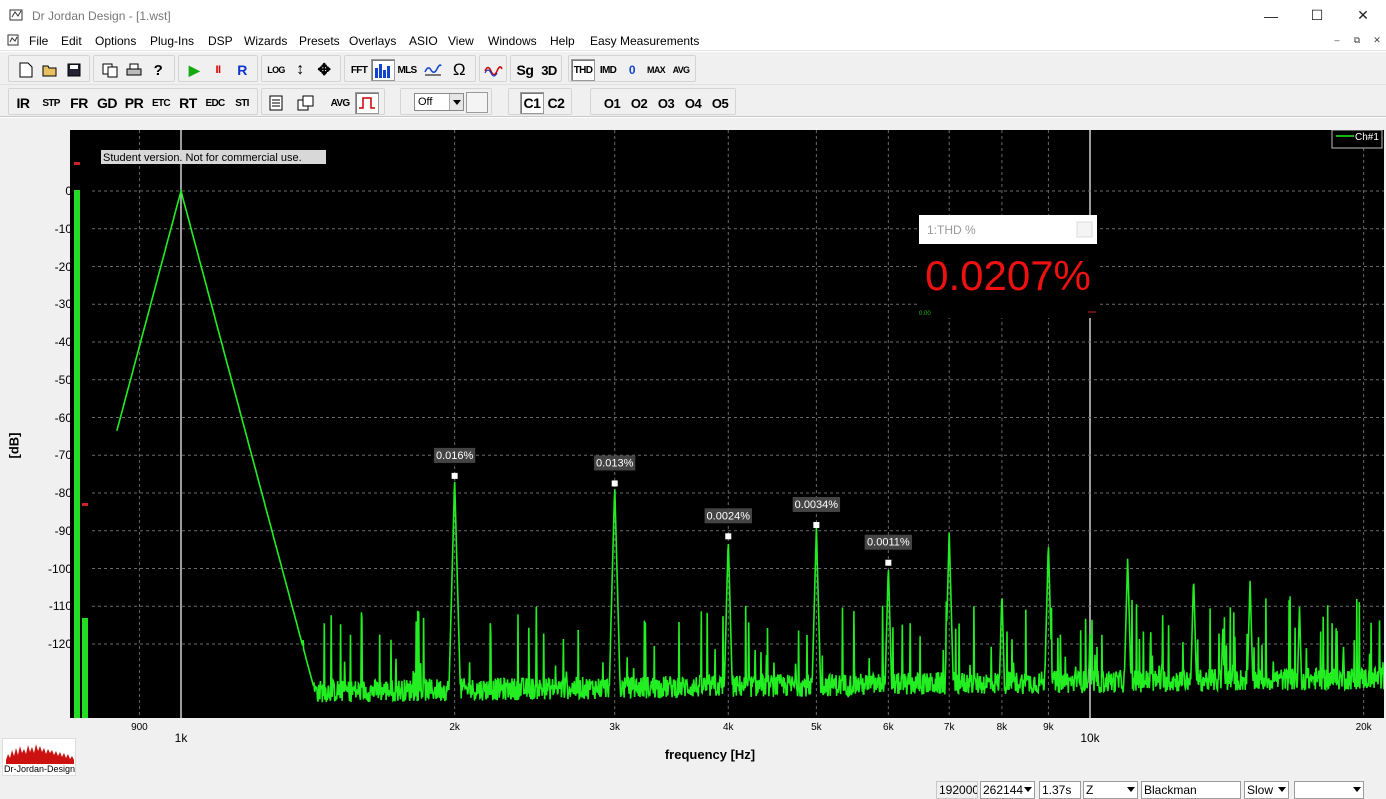 The height and width of the screenshot is (799, 1386). What do you see at coordinates (172, 41) in the screenshot?
I see `menu-plug-ins: Plug-Ins` at bounding box center [172, 41].